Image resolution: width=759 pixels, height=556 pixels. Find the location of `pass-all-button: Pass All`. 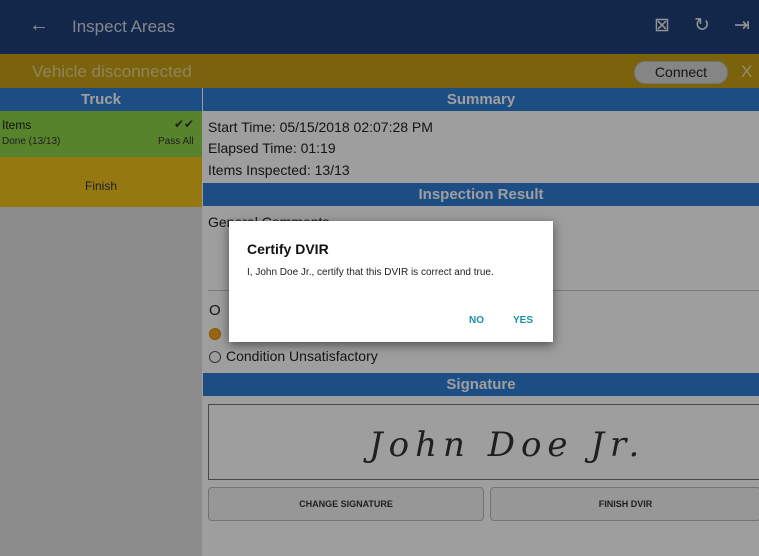

pass-all-button: Pass All is located at coordinates (176, 141).